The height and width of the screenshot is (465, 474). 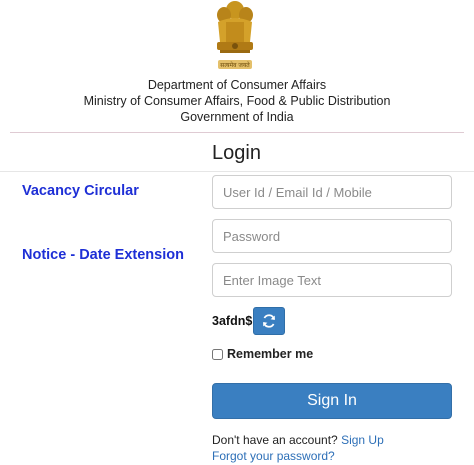 I want to click on username-input, so click(x=332, y=192).